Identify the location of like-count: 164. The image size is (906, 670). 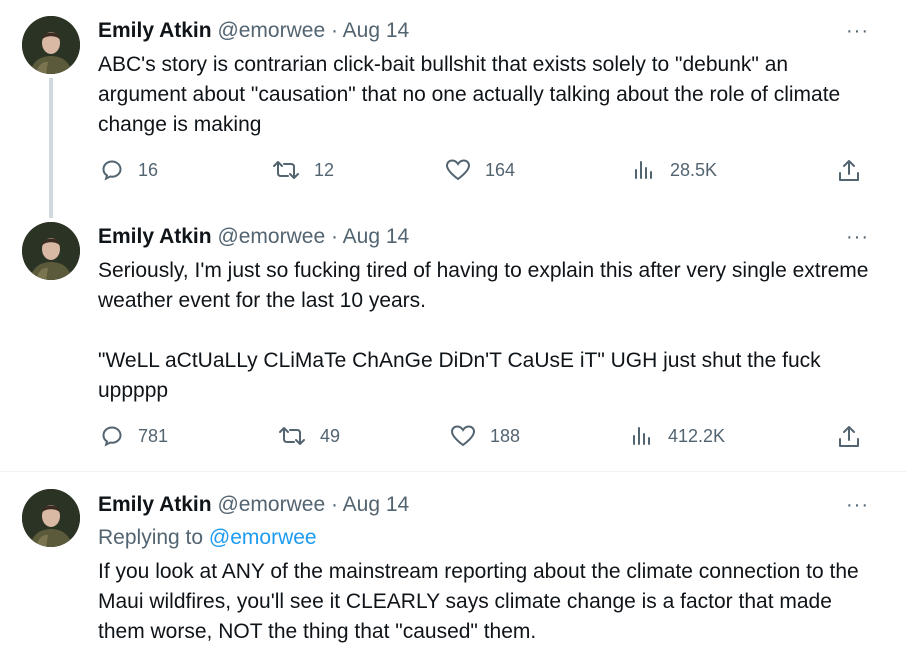
(500, 169).